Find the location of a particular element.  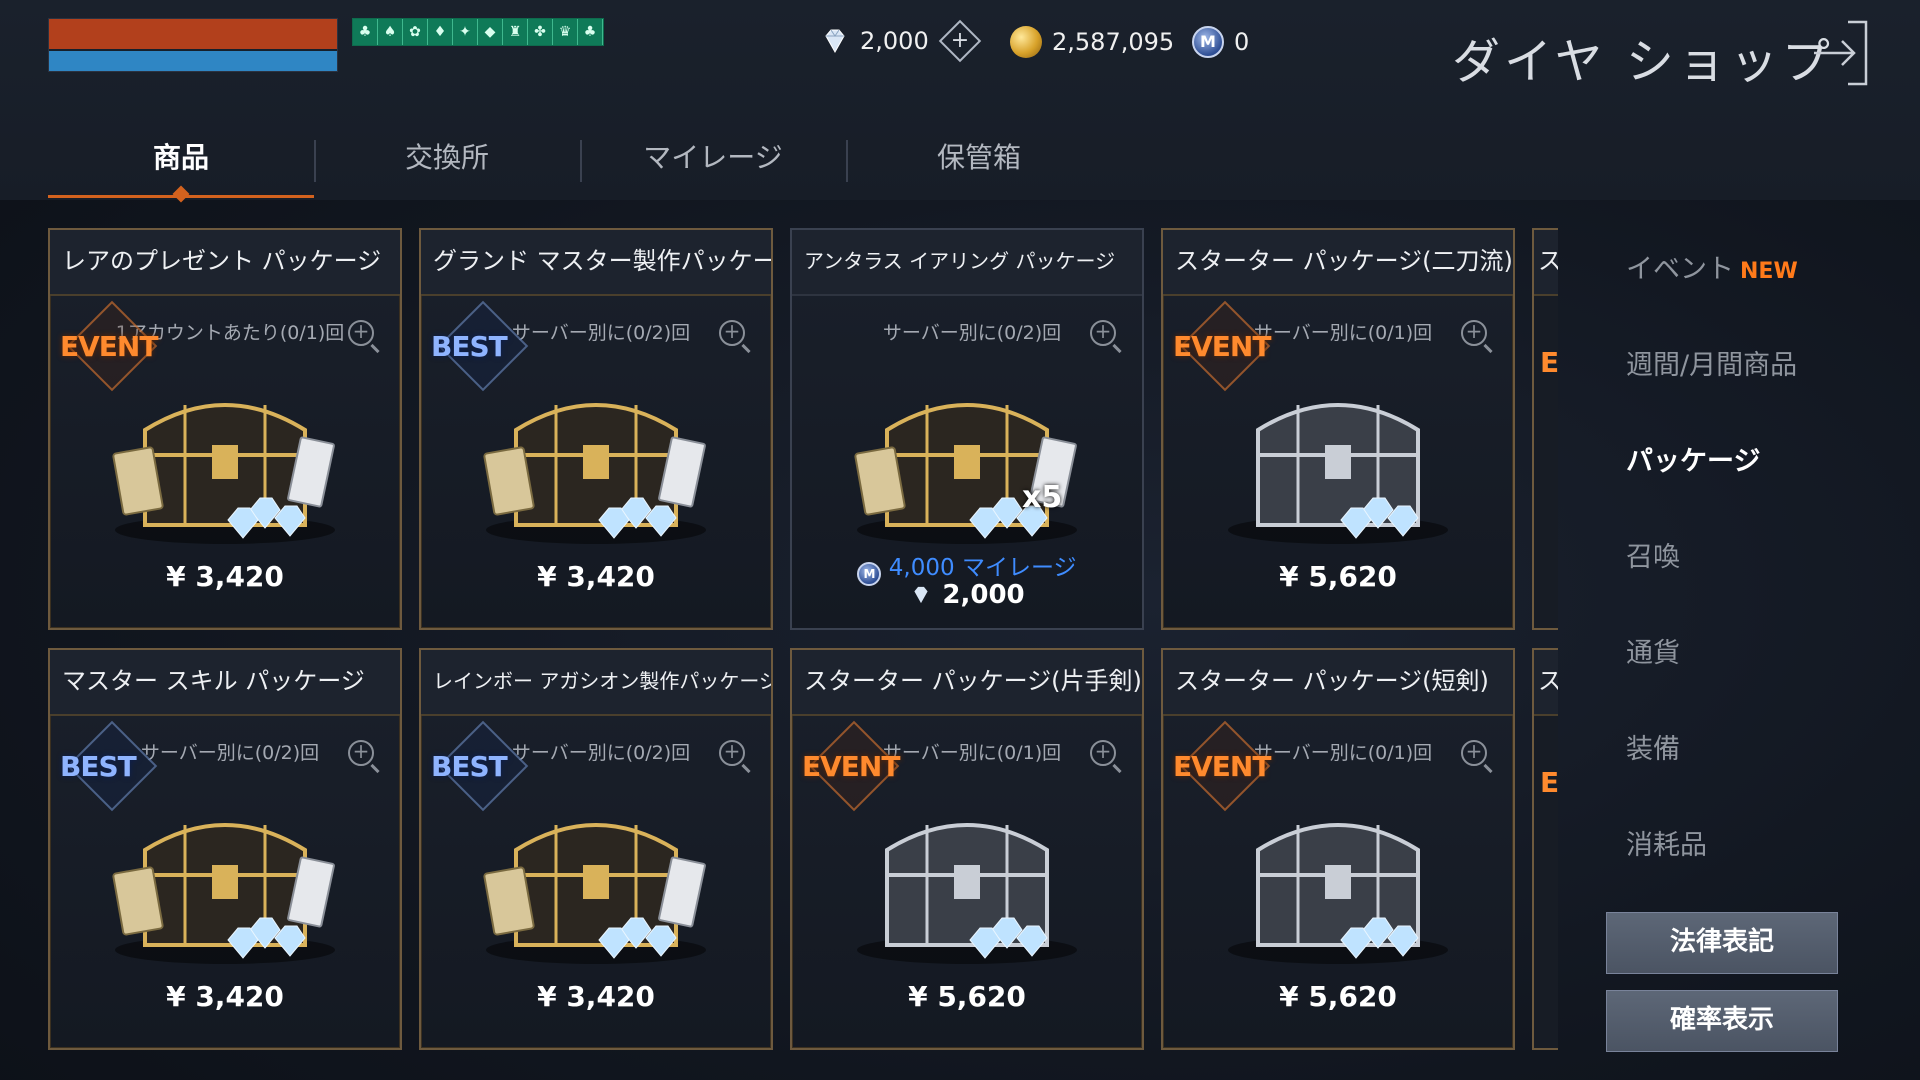

sidebar-item-label: イベント is located at coordinates (1680, 269).